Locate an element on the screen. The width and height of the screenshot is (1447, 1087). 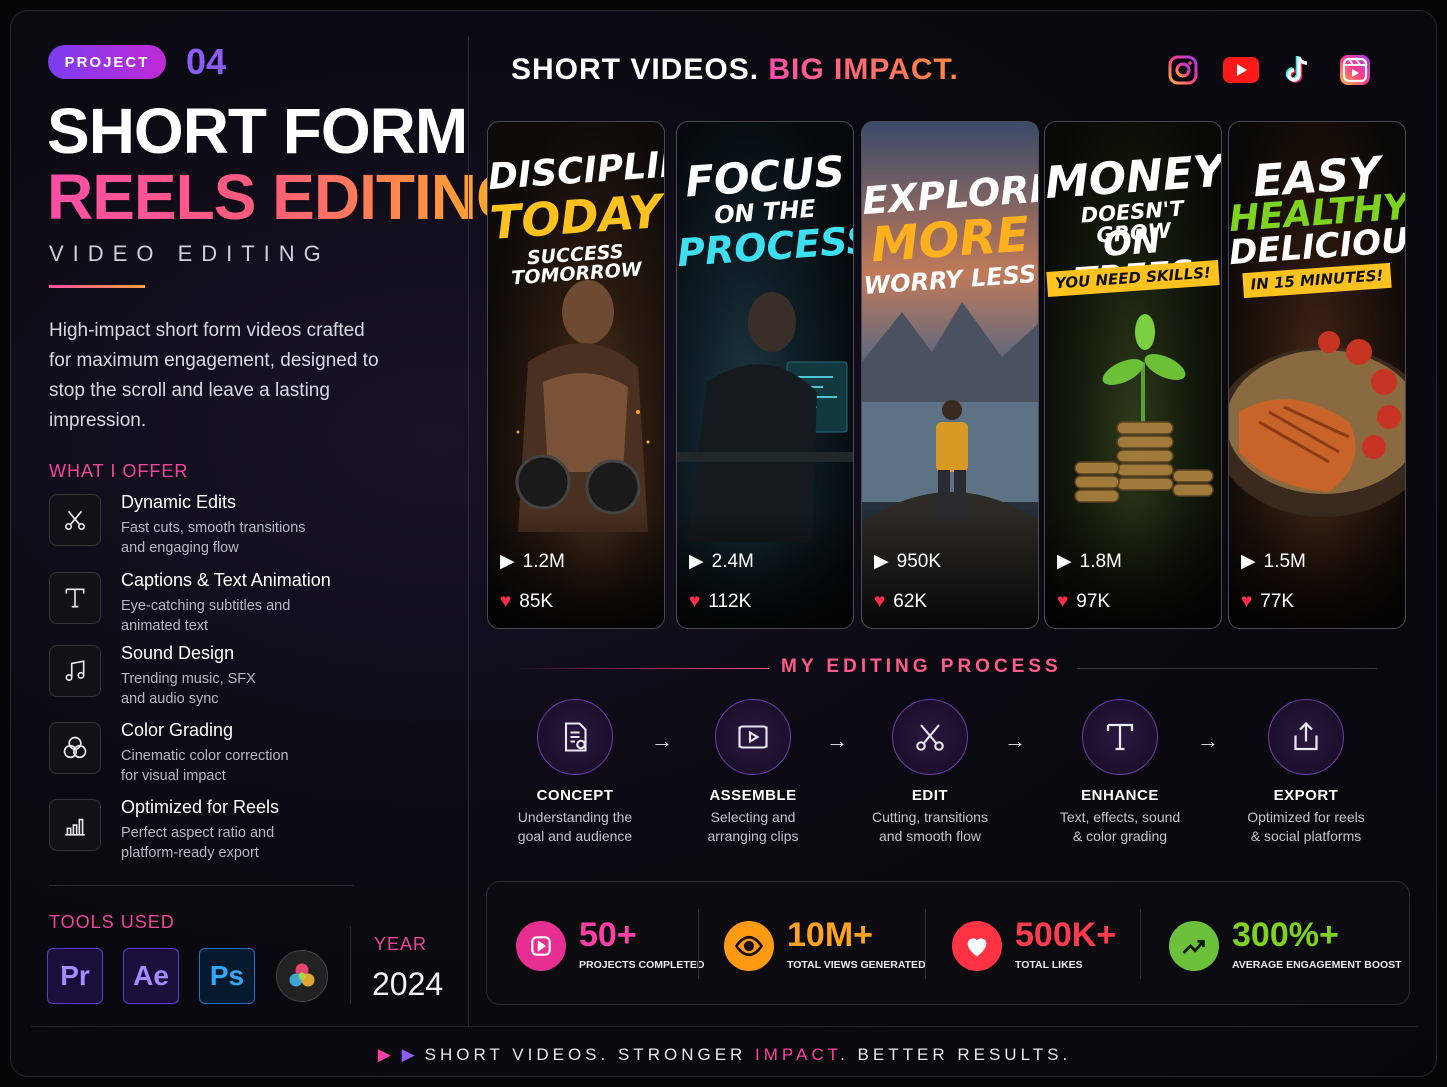
like-count: ♥ 97K is located at coordinates (1084, 601).